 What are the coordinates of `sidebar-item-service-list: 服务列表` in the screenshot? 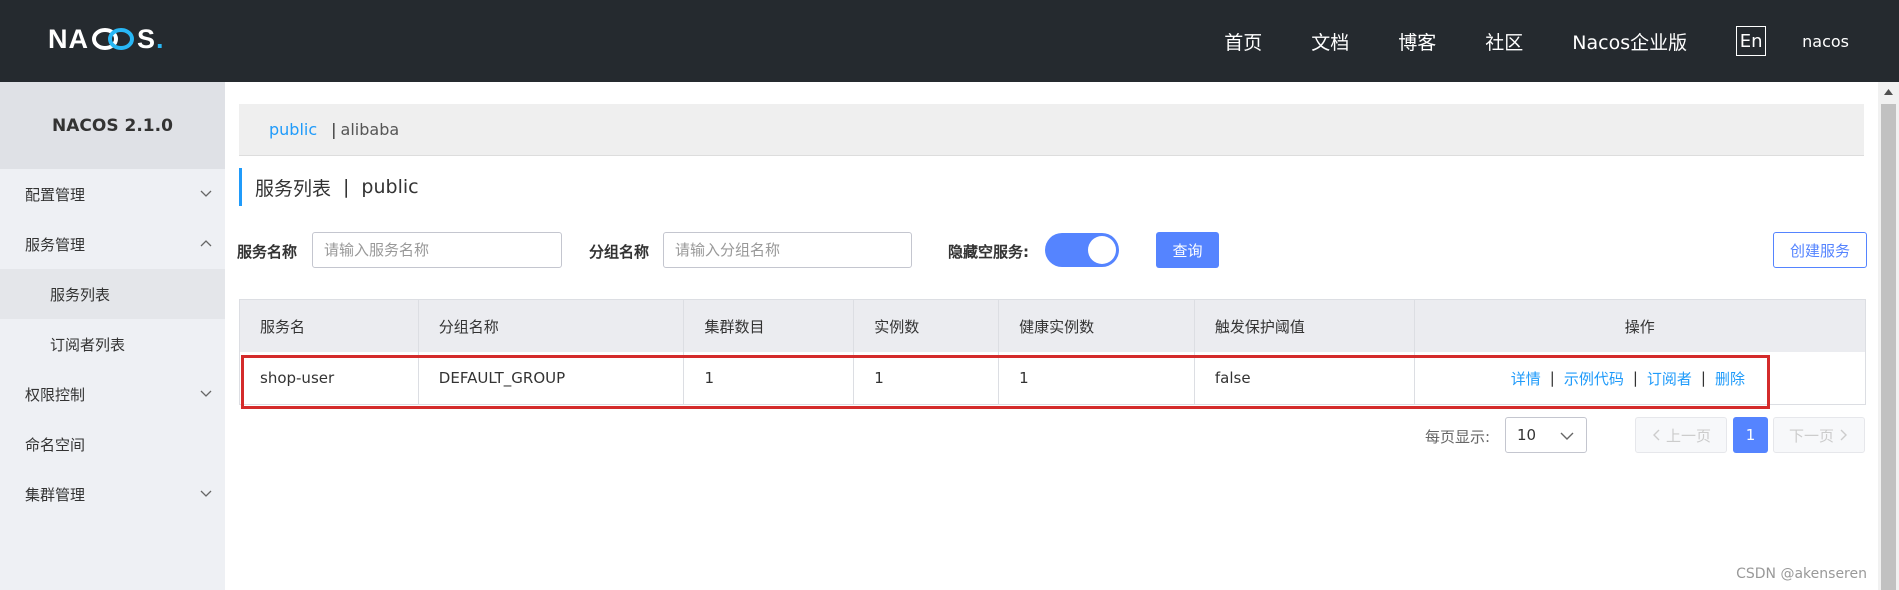 It's located at (112, 294).